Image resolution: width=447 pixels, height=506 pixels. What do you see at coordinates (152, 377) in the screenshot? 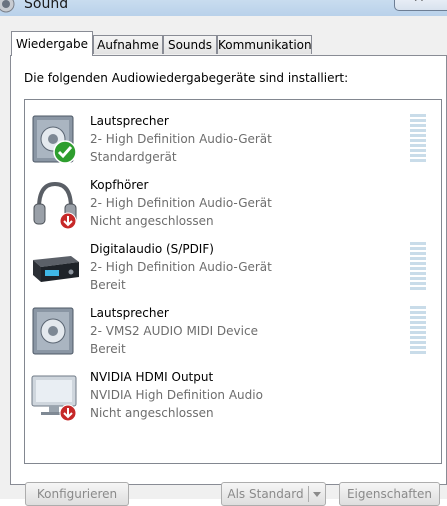
I see `device-name: NVIDIA HDMI Output` at bounding box center [152, 377].